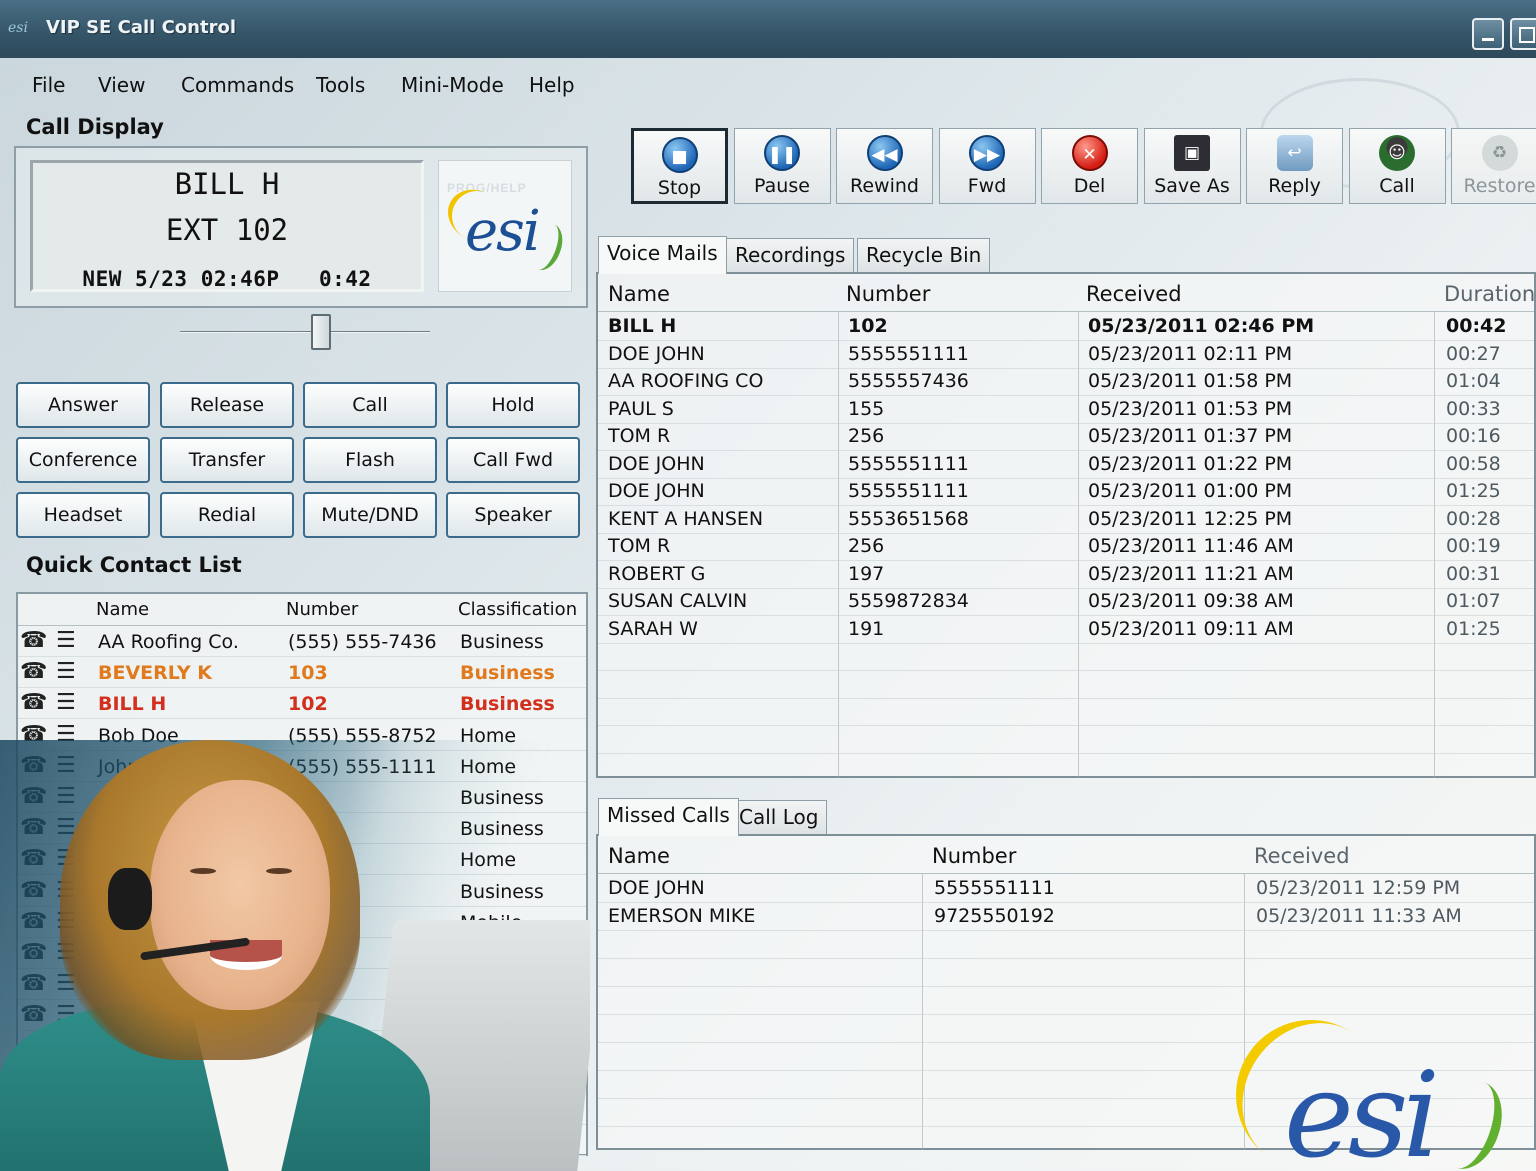 The height and width of the screenshot is (1171, 1536). What do you see at coordinates (662, 255) in the screenshot?
I see `tab-voice-mails: Voice Mails` at bounding box center [662, 255].